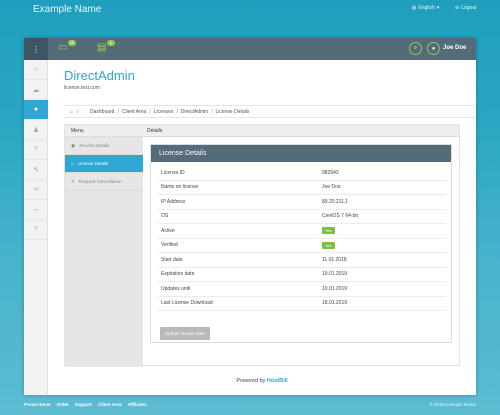 The height and width of the screenshot is (415, 500). What do you see at coordinates (302, 202) in the screenshot?
I see `table-row: IP Address 89.20.211.1` at bounding box center [302, 202].